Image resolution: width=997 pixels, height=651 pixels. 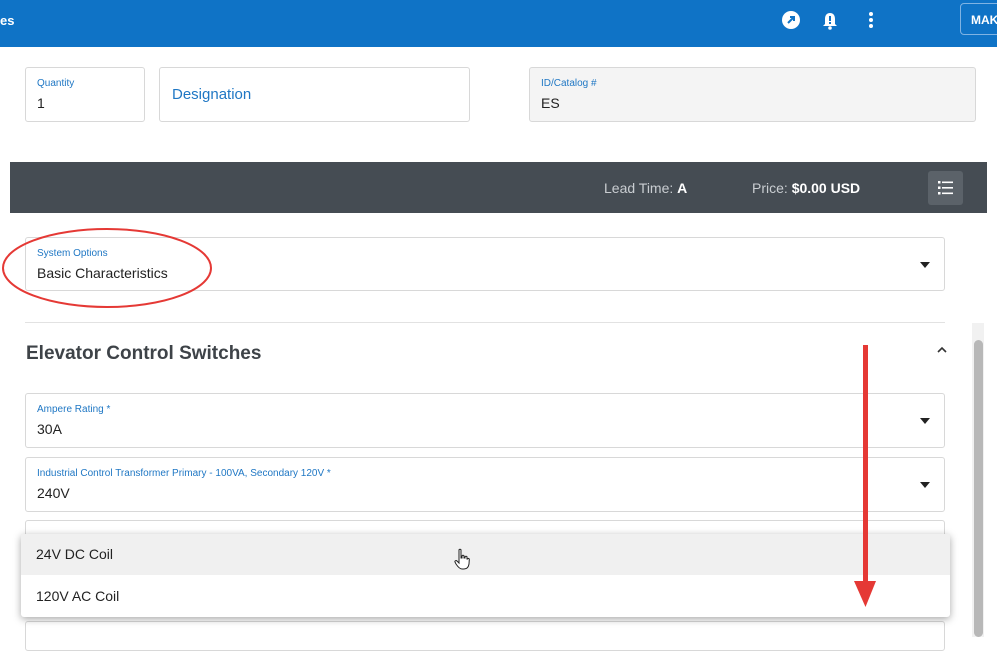 What do you see at coordinates (865, 476) in the screenshot?
I see `scroll-down-arrow` at bounding box center [865, 476].